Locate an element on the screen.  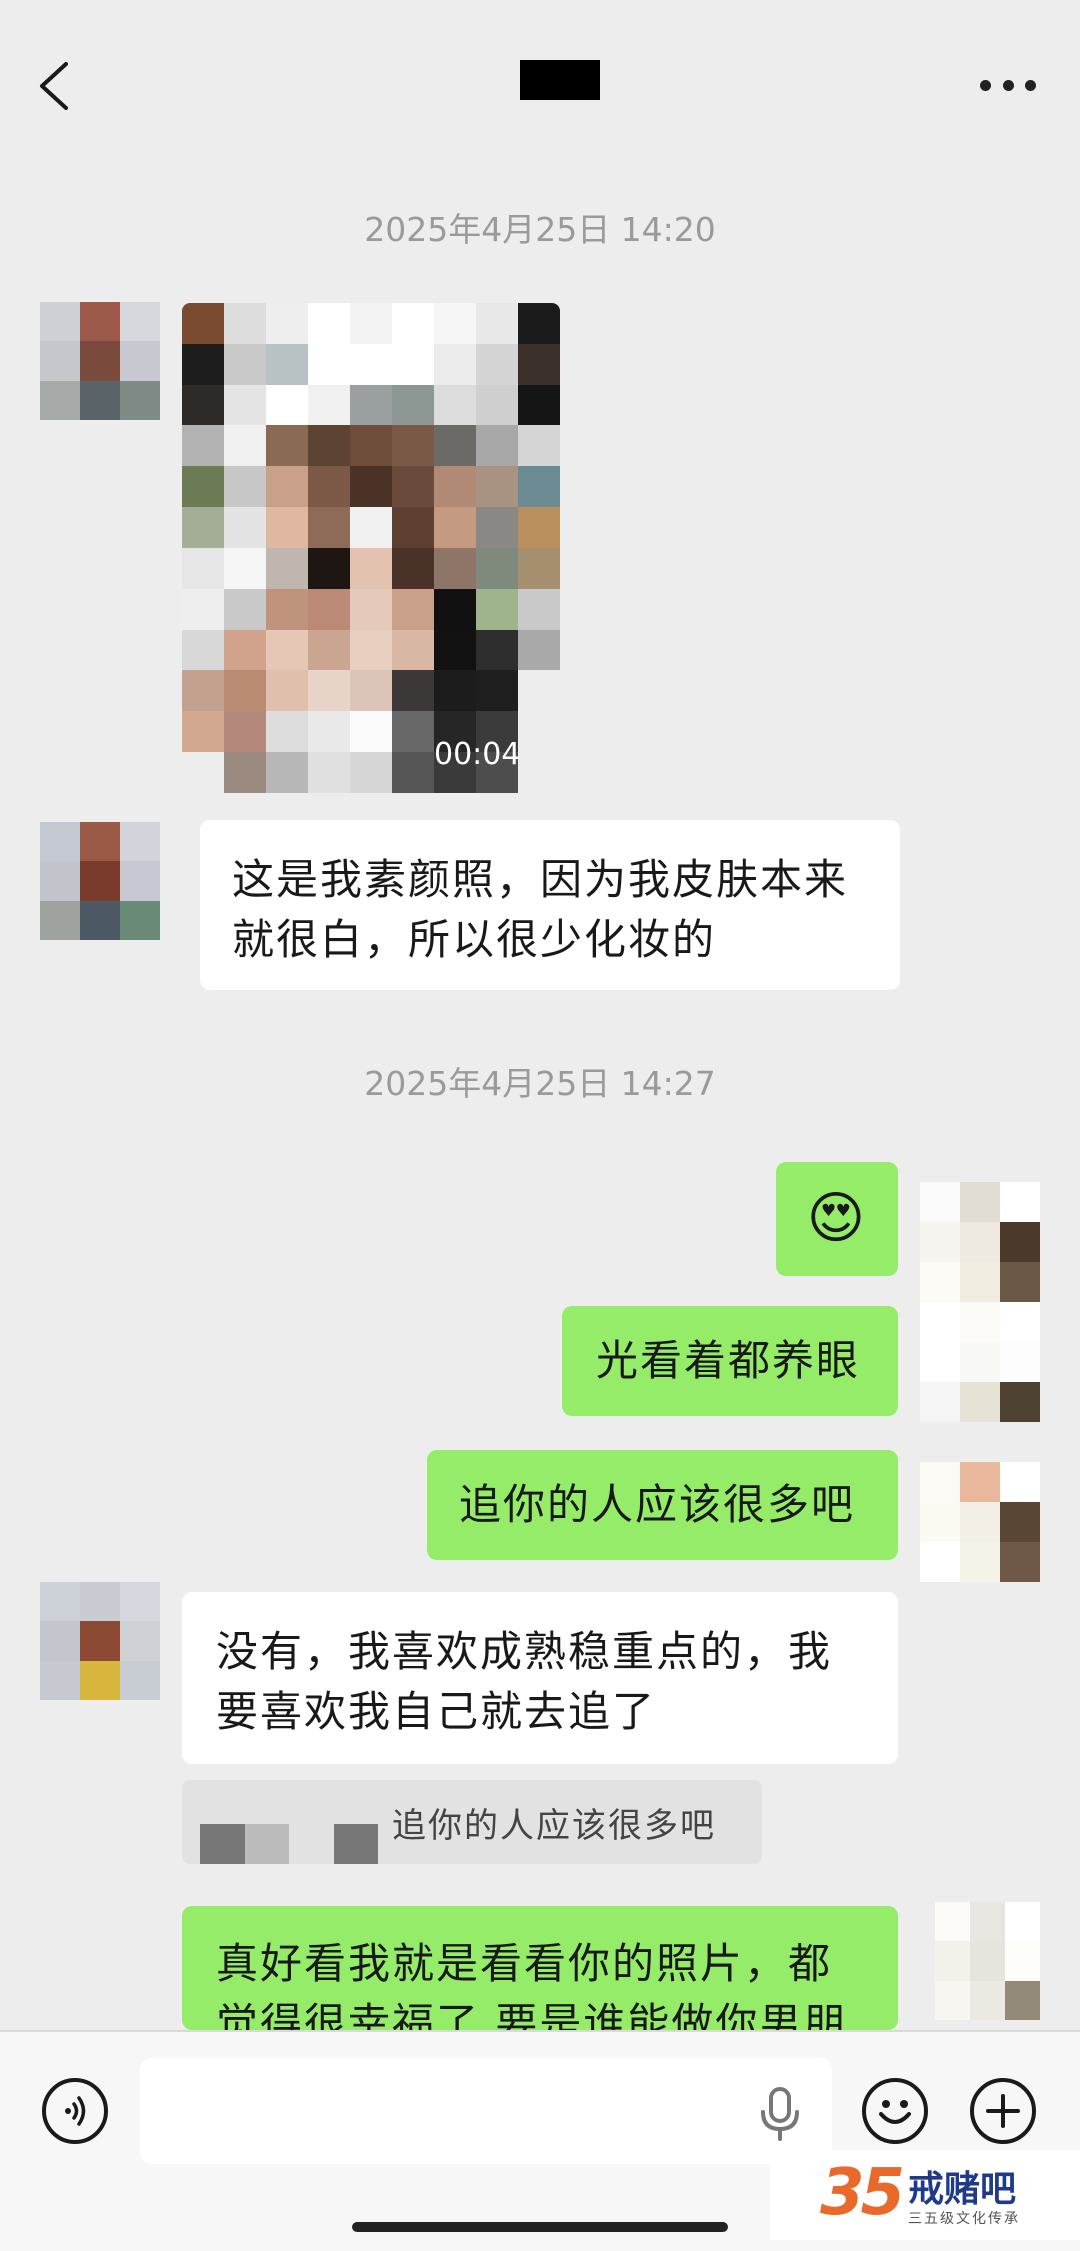
video-thumbnail is located at coordinates (371, 548).